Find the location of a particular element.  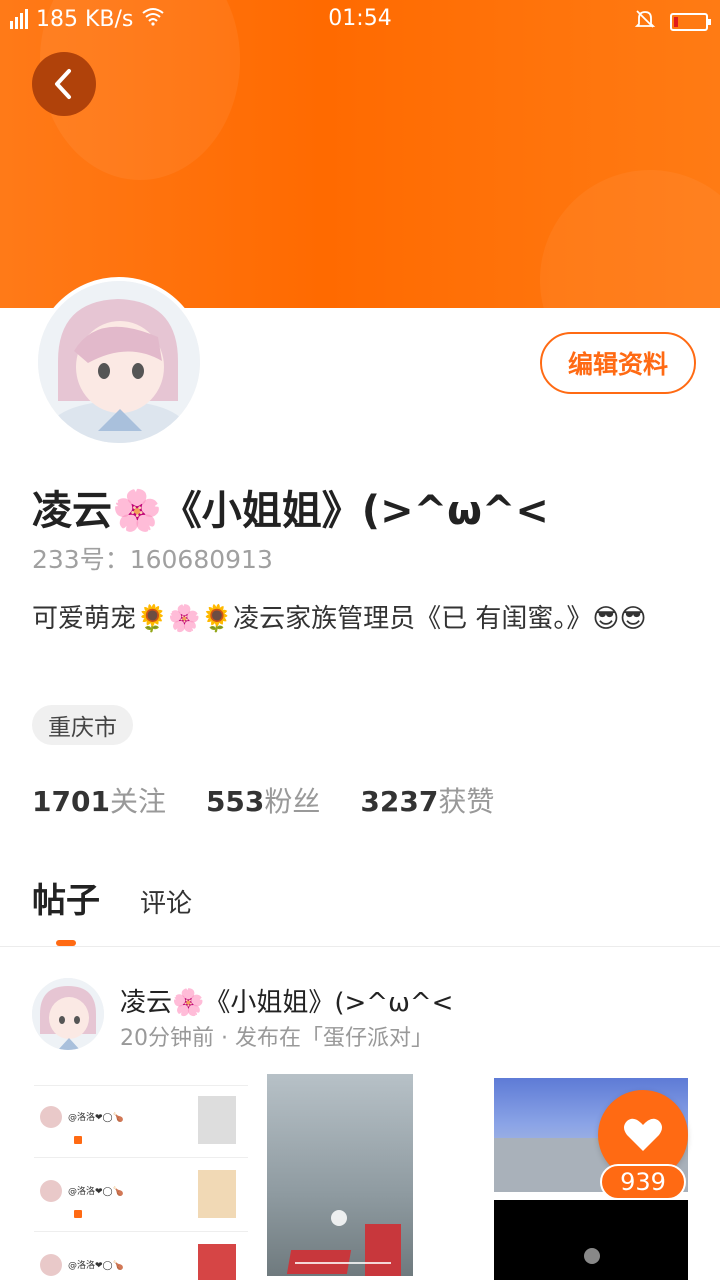

profile-nickname: 凌云🌸《小姐姐》(>^ω^< is located at coordinates (290, 511).